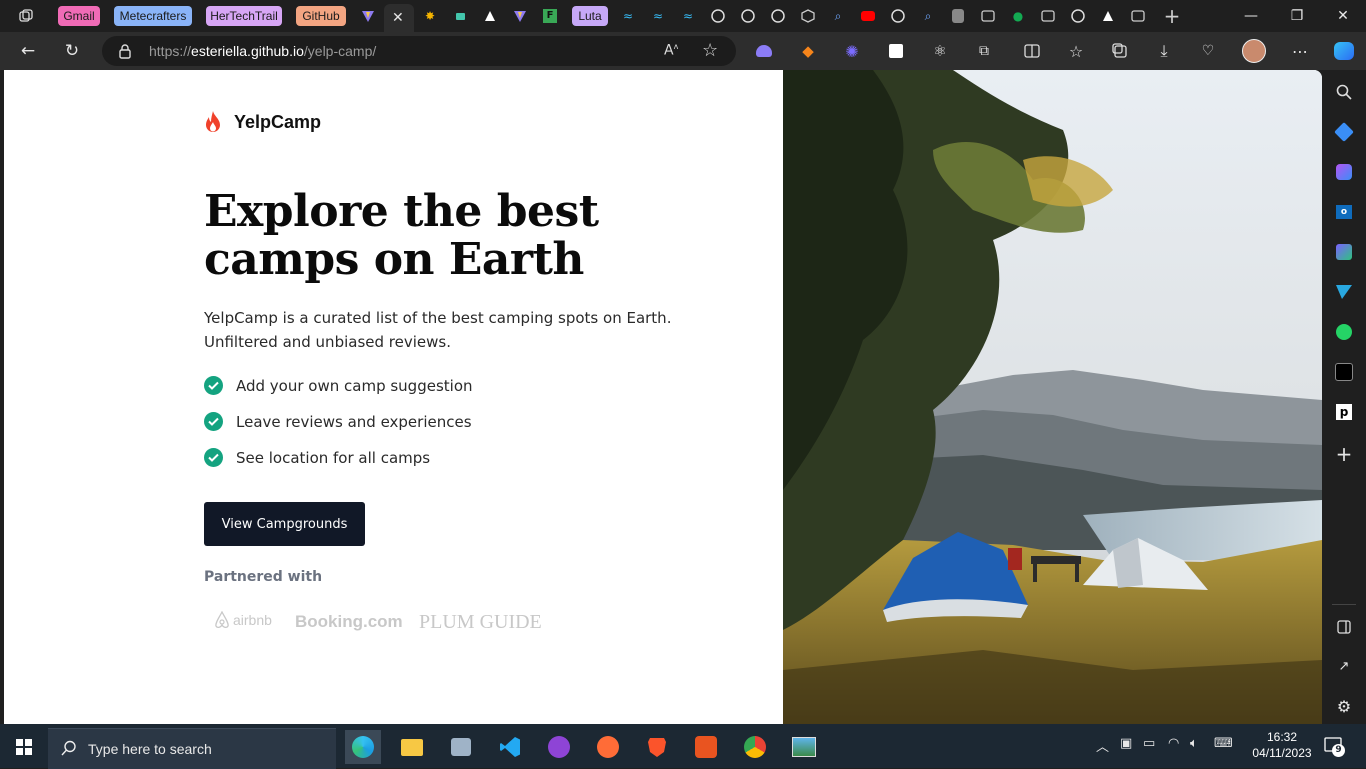 The height and width of the screenshot is (769, 1366). I want to click on github-tab-icon, so click(718, 16).